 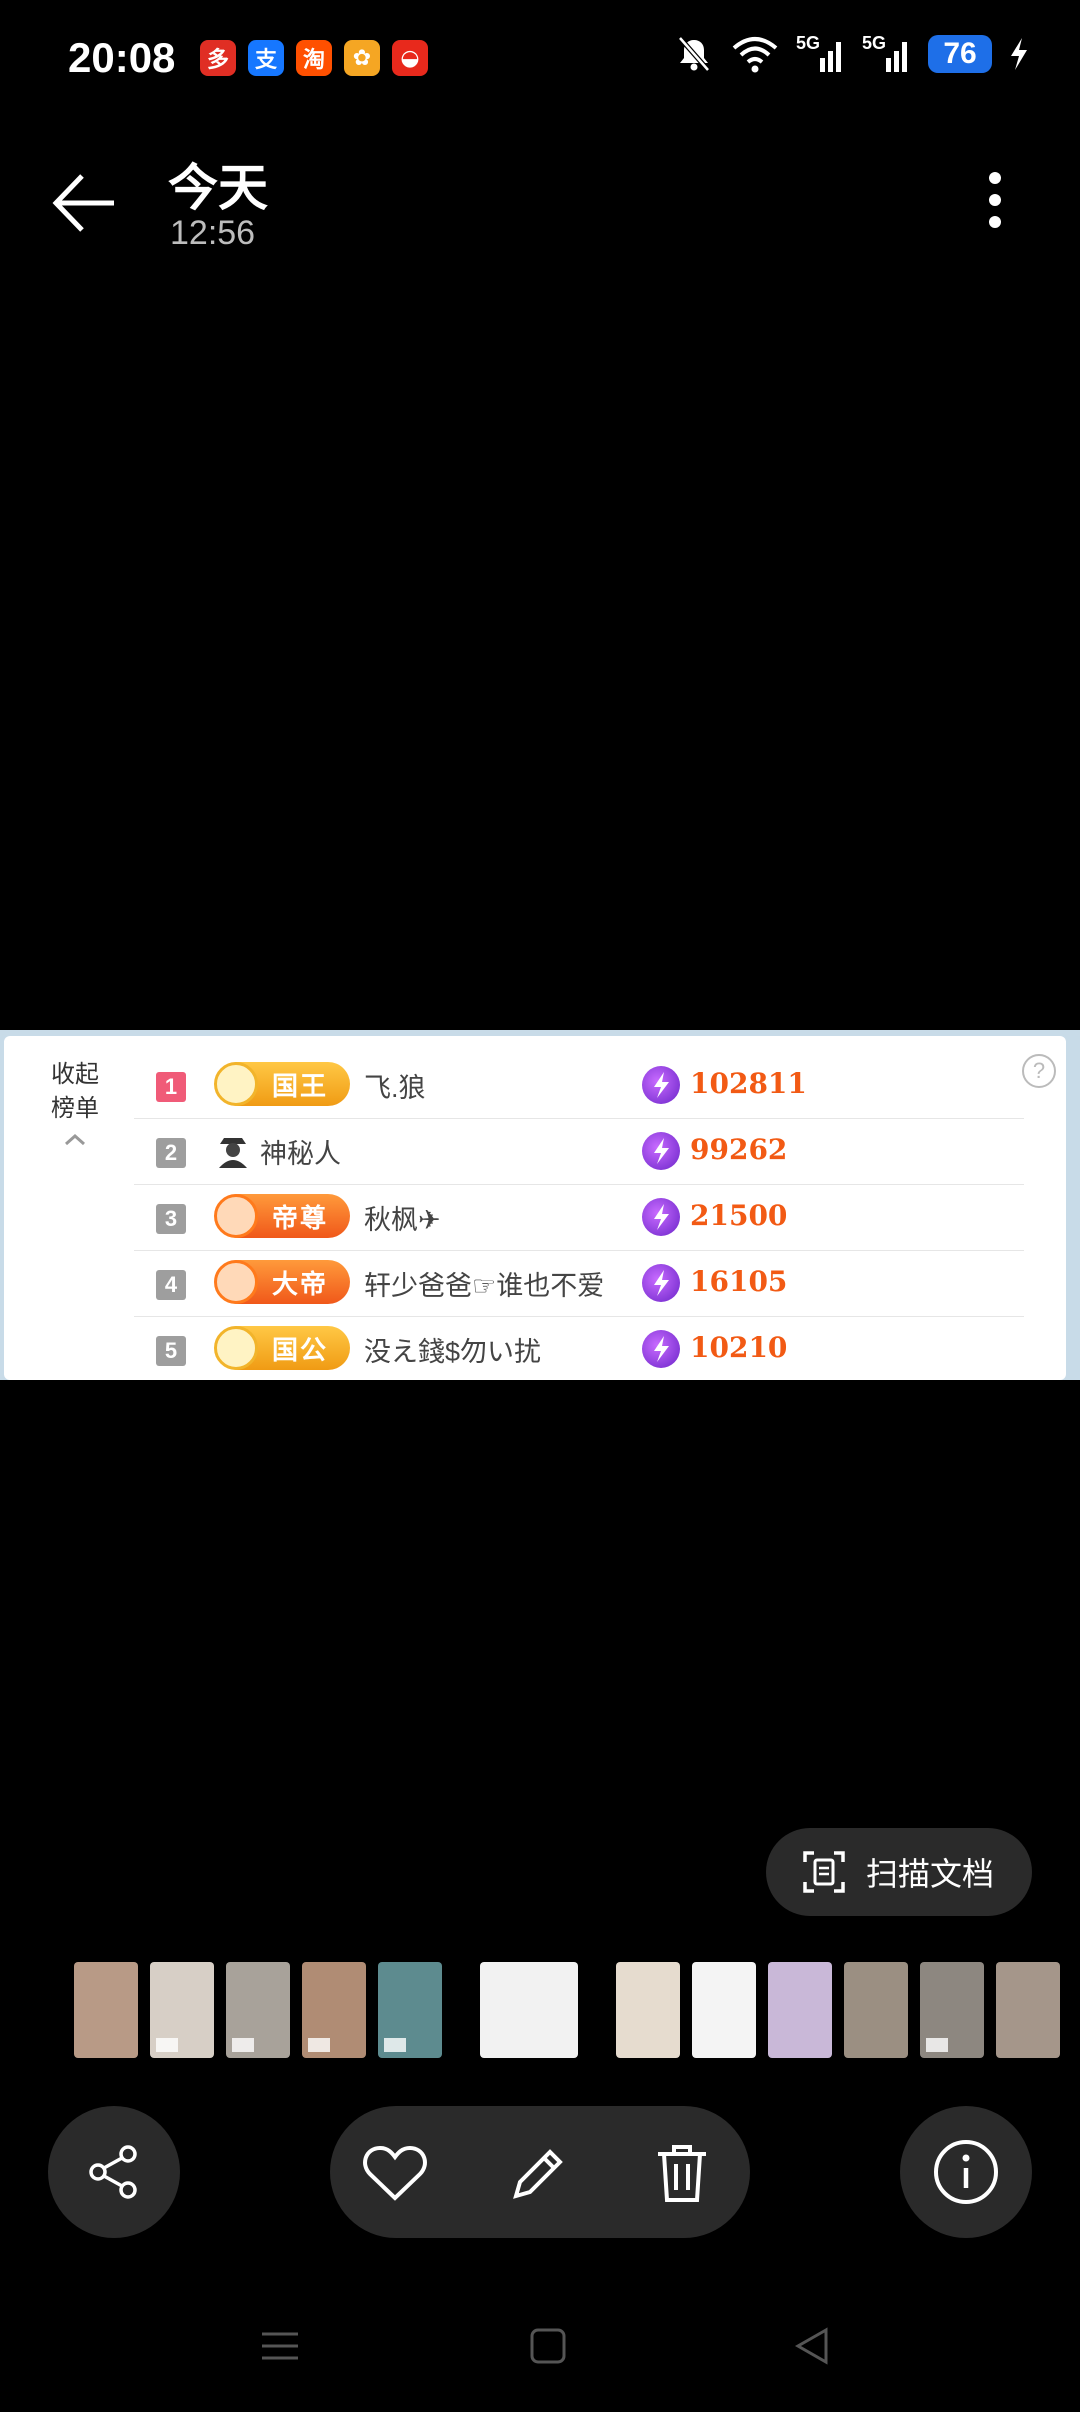 I want to click on badge-label: 大帝, so click(x=300, y=1283).